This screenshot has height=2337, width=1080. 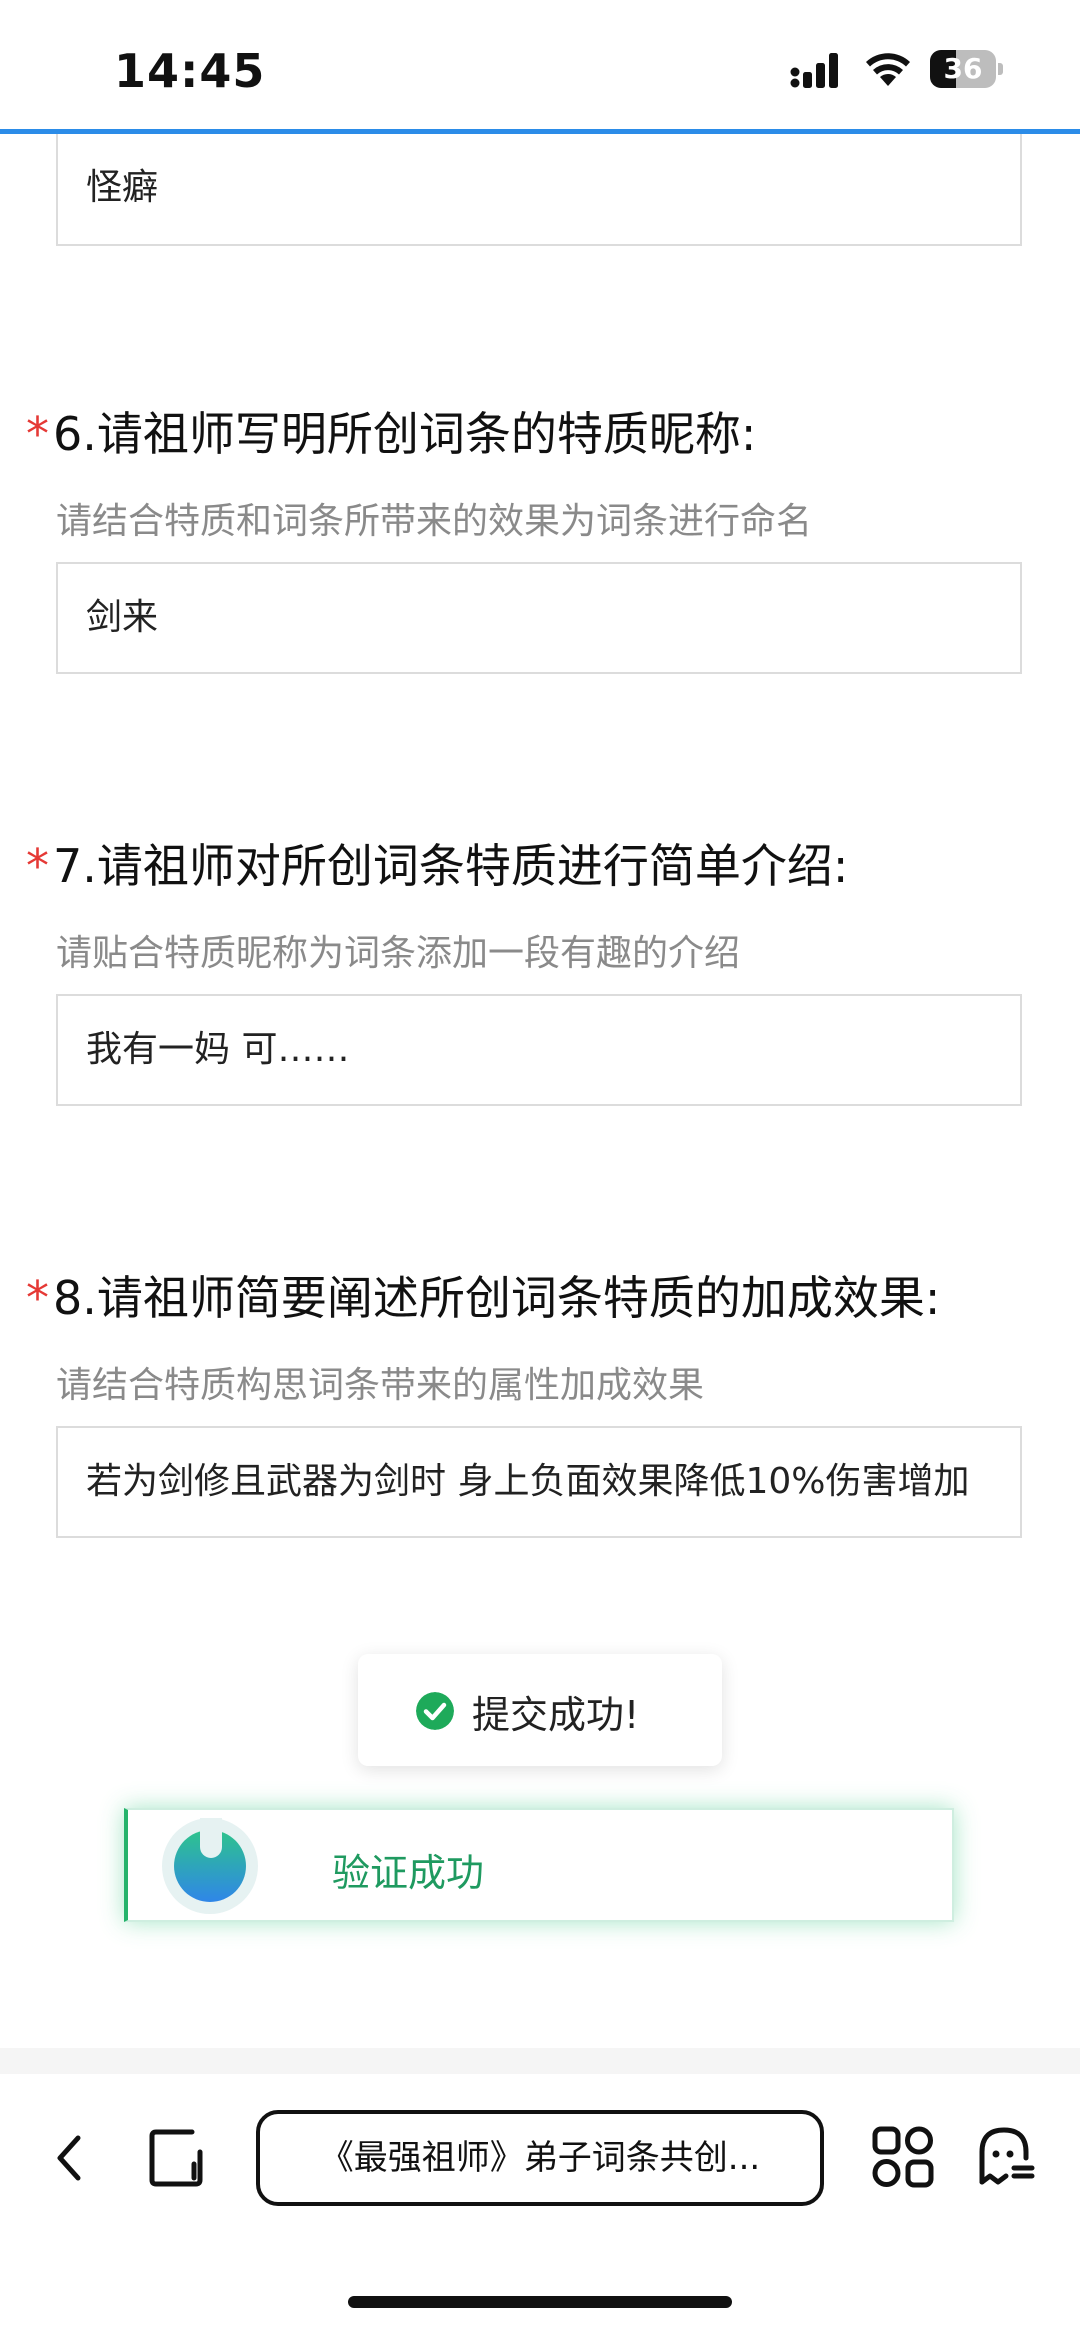 I want to click on question-8-text: 8.请祖师简要阐述所创词条特质的加成效果:, so click(x=497, y=1298).